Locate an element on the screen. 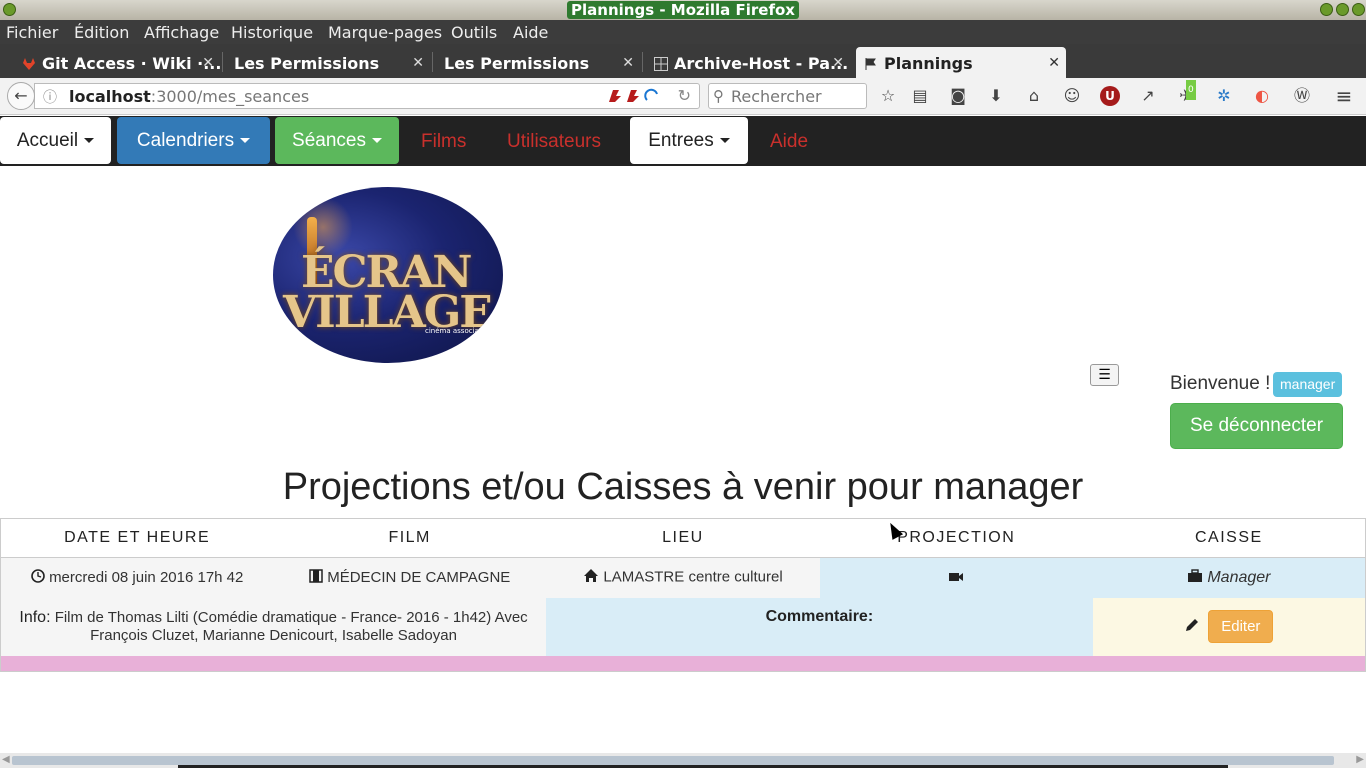 The height and width of the screenshot is (768, 1366). download-icon: ⬇ is located at coordinates (996, 96).